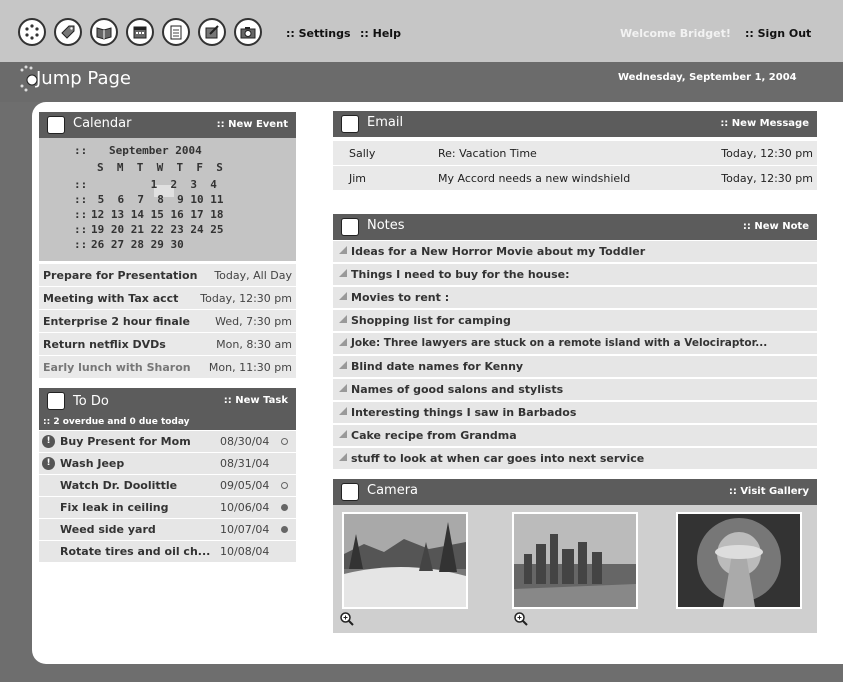 This screenshot has width=843, height=682. Describe the element at coordinates (108, 529) in the screenshot. I see `todo-item-title: Weed side yard` at that location.